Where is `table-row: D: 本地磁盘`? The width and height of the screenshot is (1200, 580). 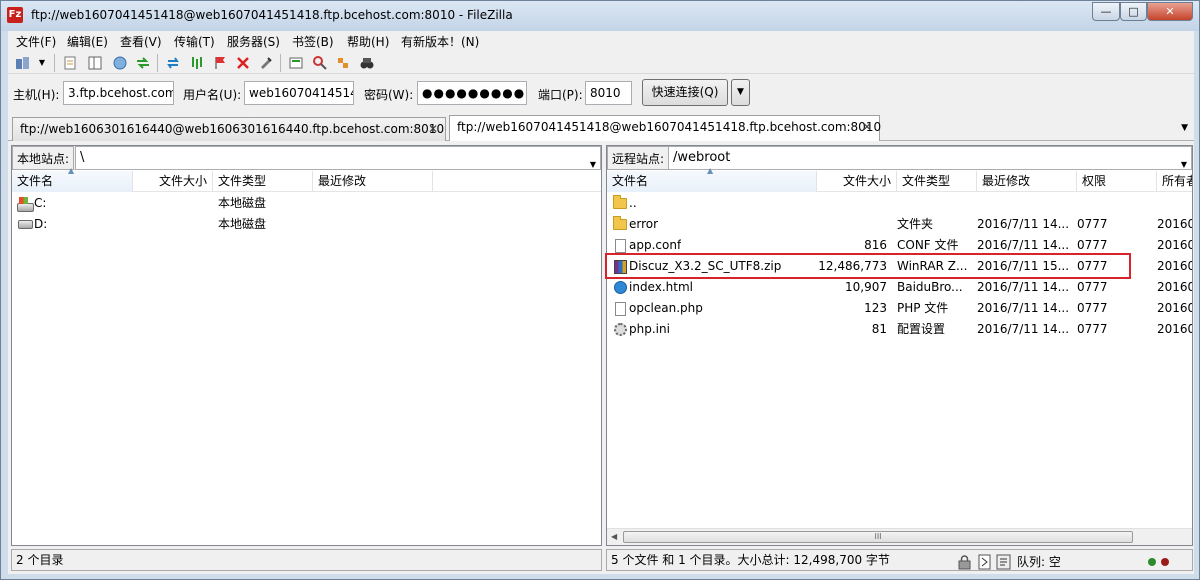
table-row: D: 本地磁盘 is located at coordinates (306, 224).